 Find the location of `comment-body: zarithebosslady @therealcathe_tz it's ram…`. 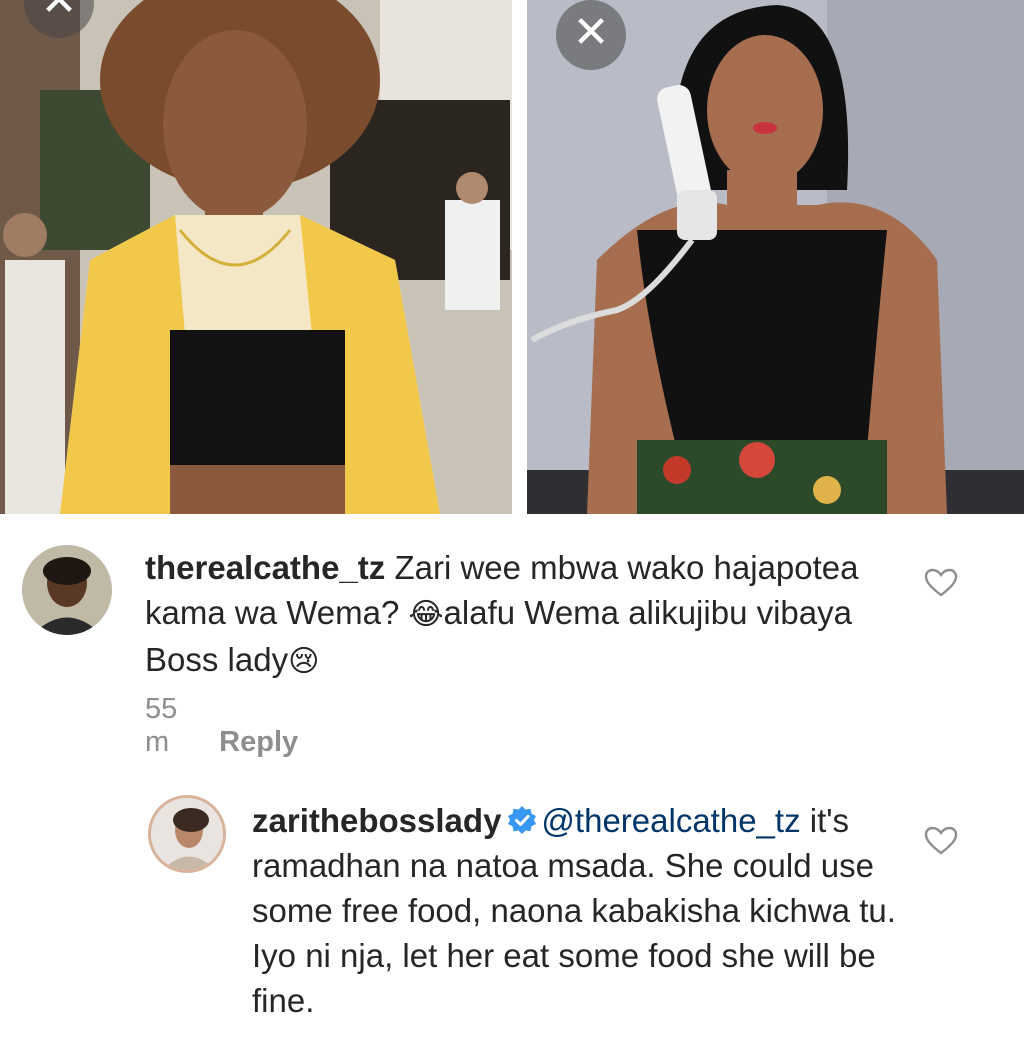

comment-body: zarithebosslady @therealcathe_tz it's ram… is located at coordinates (582, 910).